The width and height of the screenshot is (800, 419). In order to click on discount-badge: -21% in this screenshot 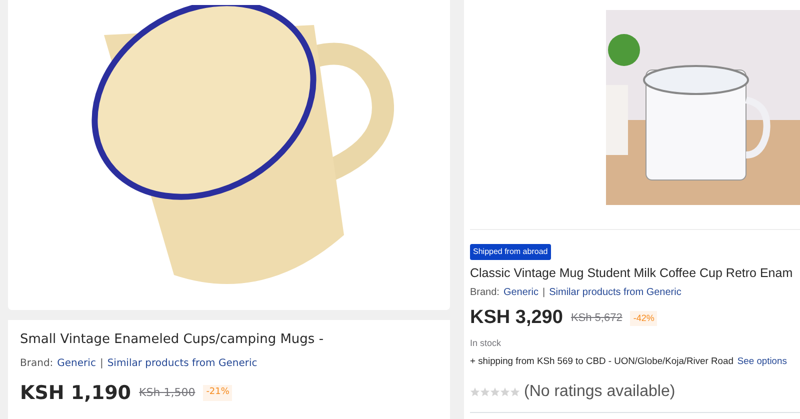, I will do `click(217, 392)`.